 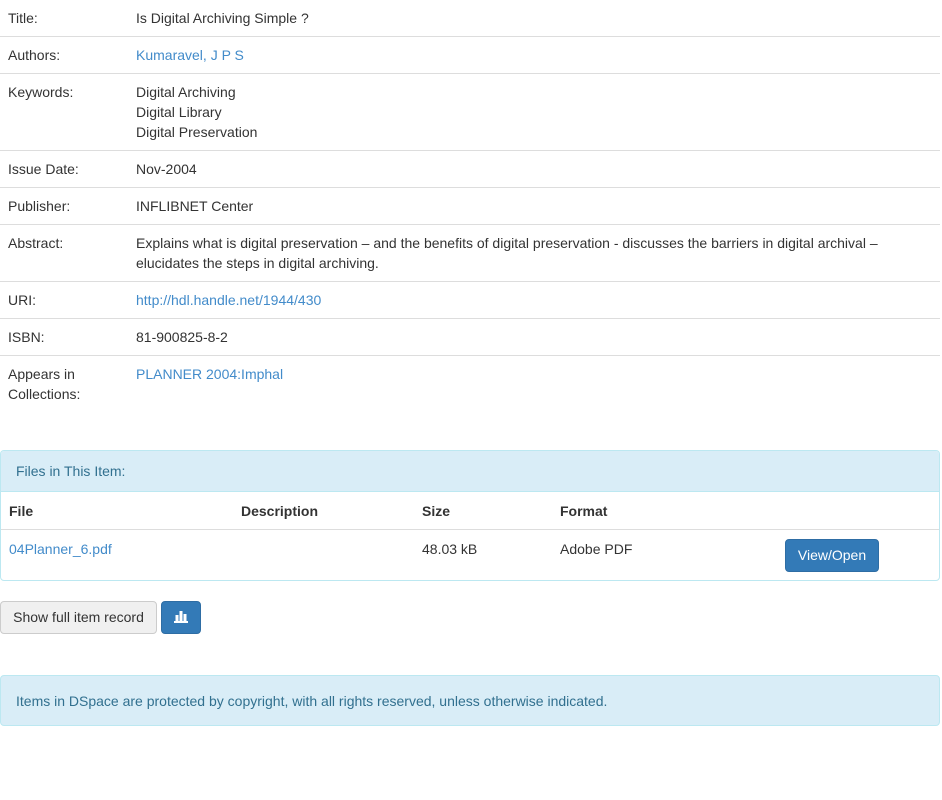 I want to click on keyword: Digital Archiving, so click(x=186, y=92).